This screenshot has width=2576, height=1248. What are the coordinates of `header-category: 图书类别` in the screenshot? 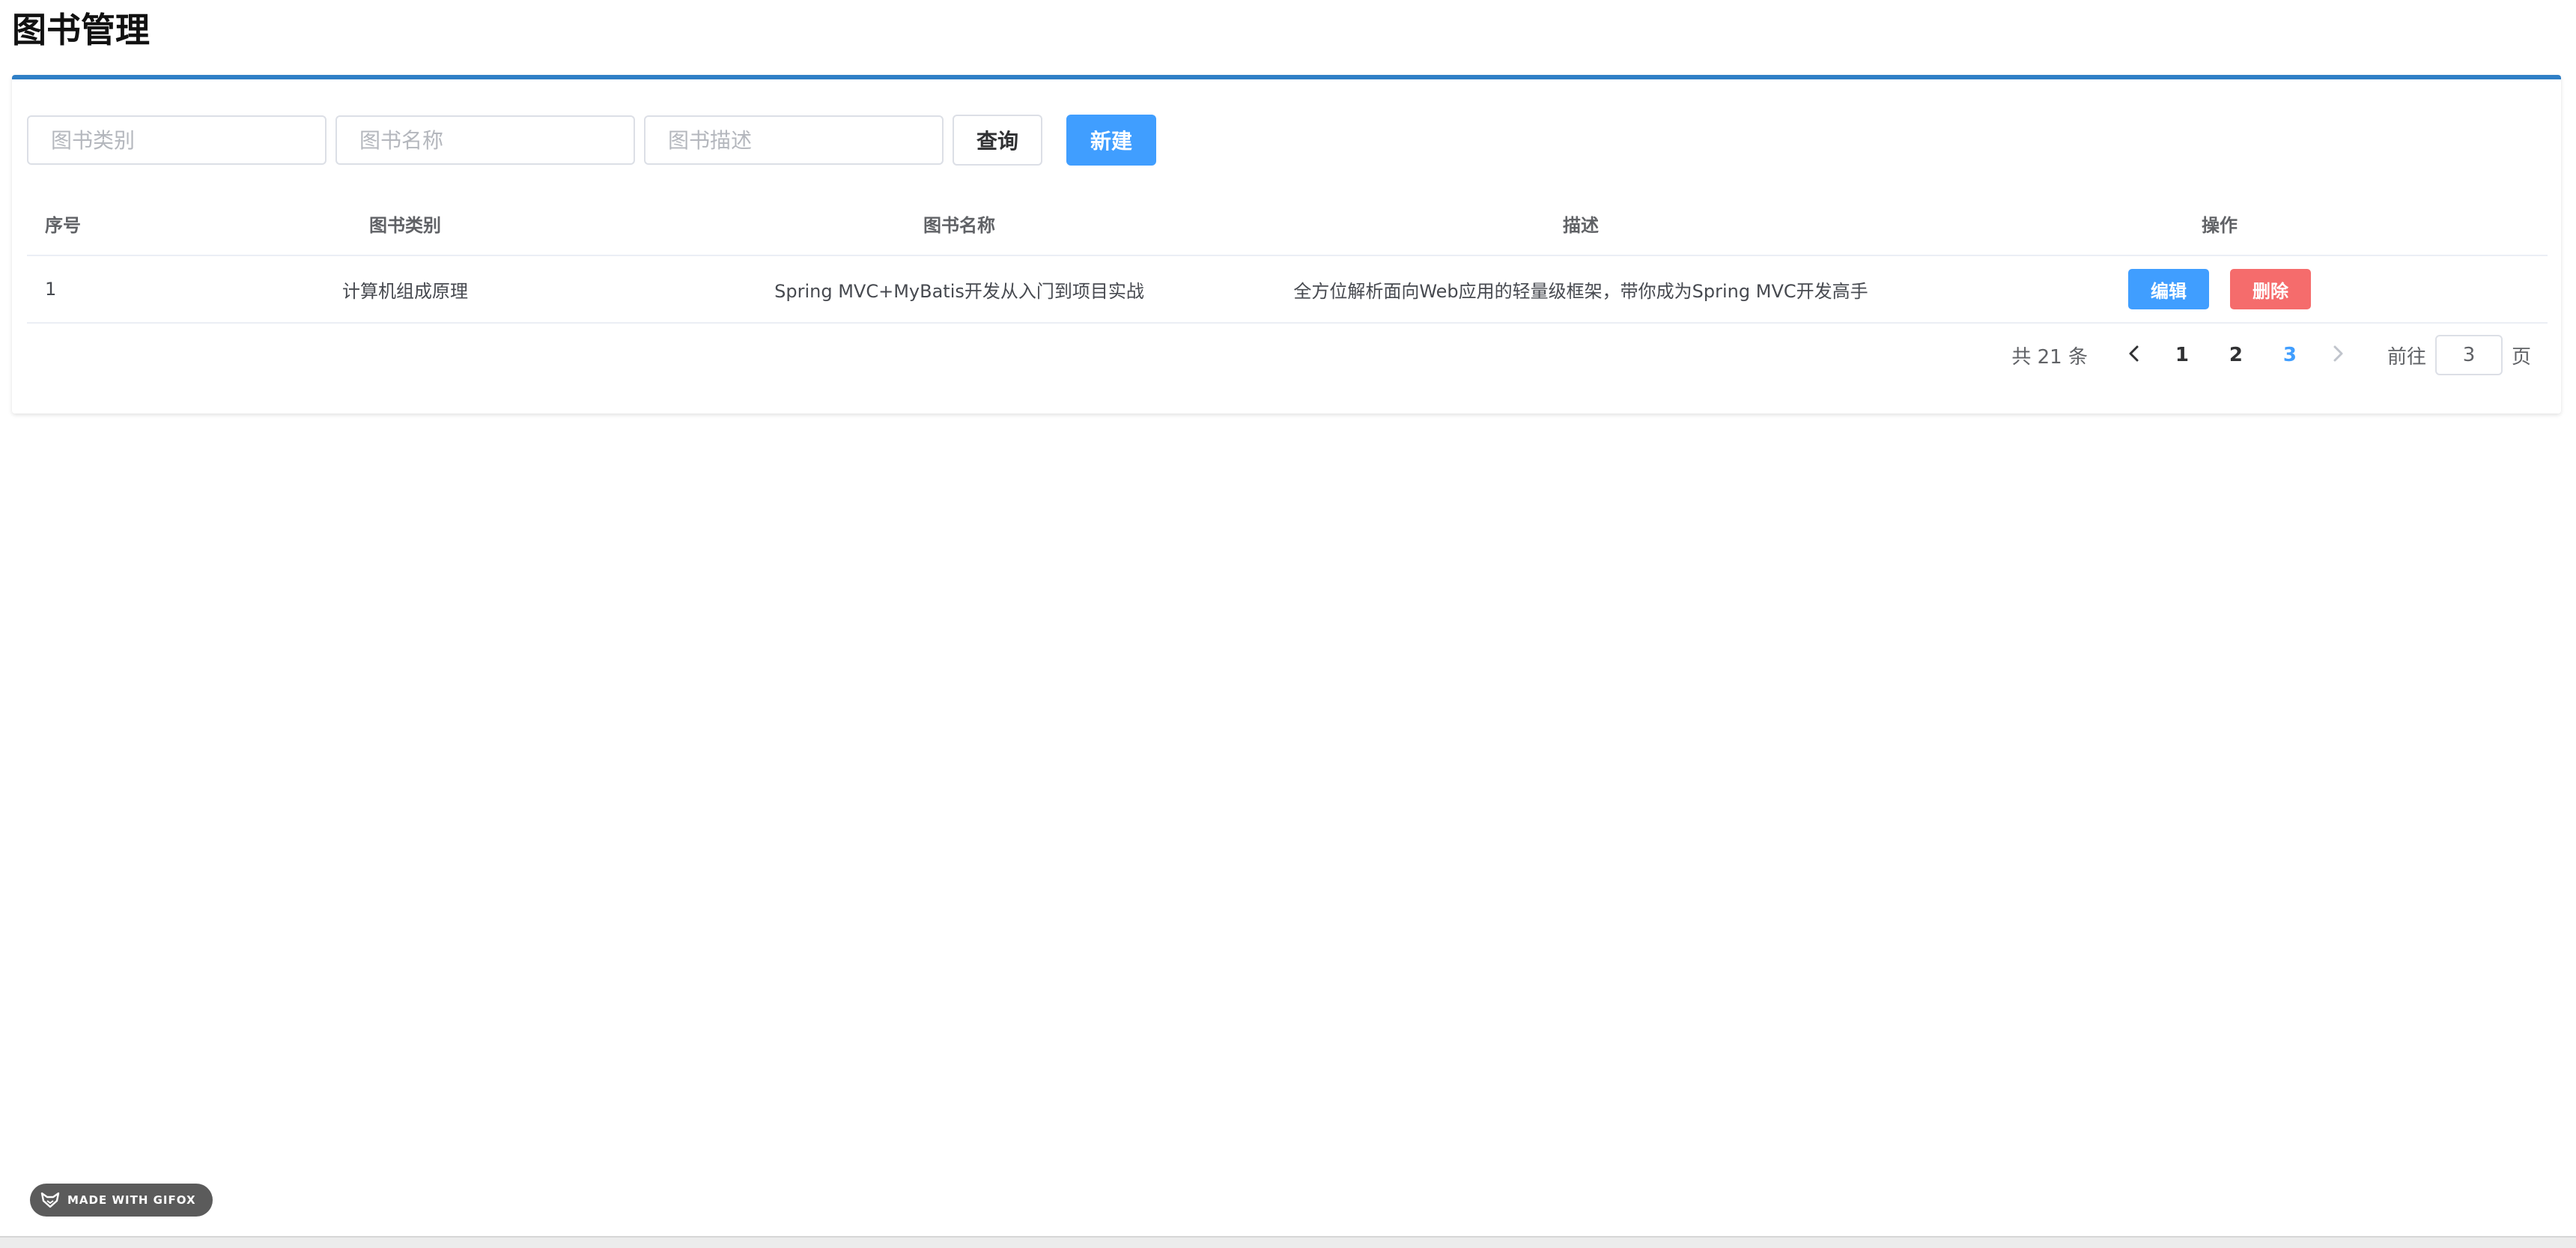 It's located at (405, 224).